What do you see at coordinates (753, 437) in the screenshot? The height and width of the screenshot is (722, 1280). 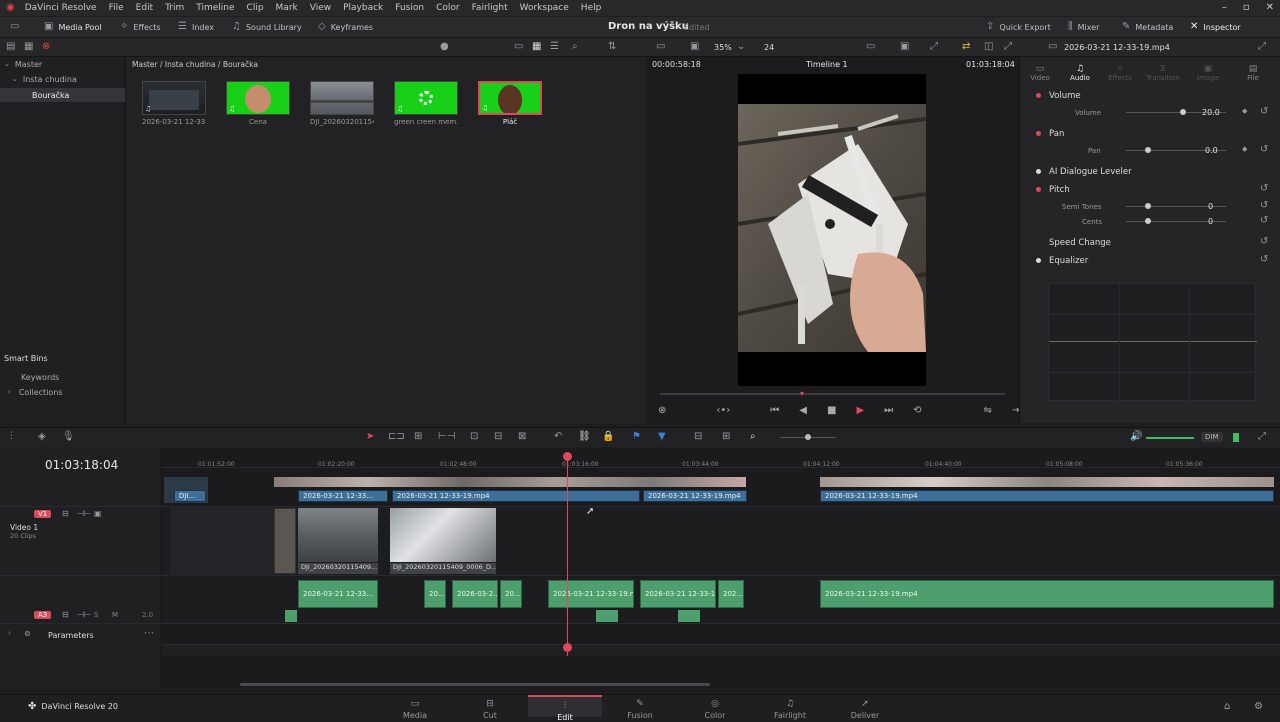 I see `zoom-custom-icon: ⌕` at bounding box center [753, 437].